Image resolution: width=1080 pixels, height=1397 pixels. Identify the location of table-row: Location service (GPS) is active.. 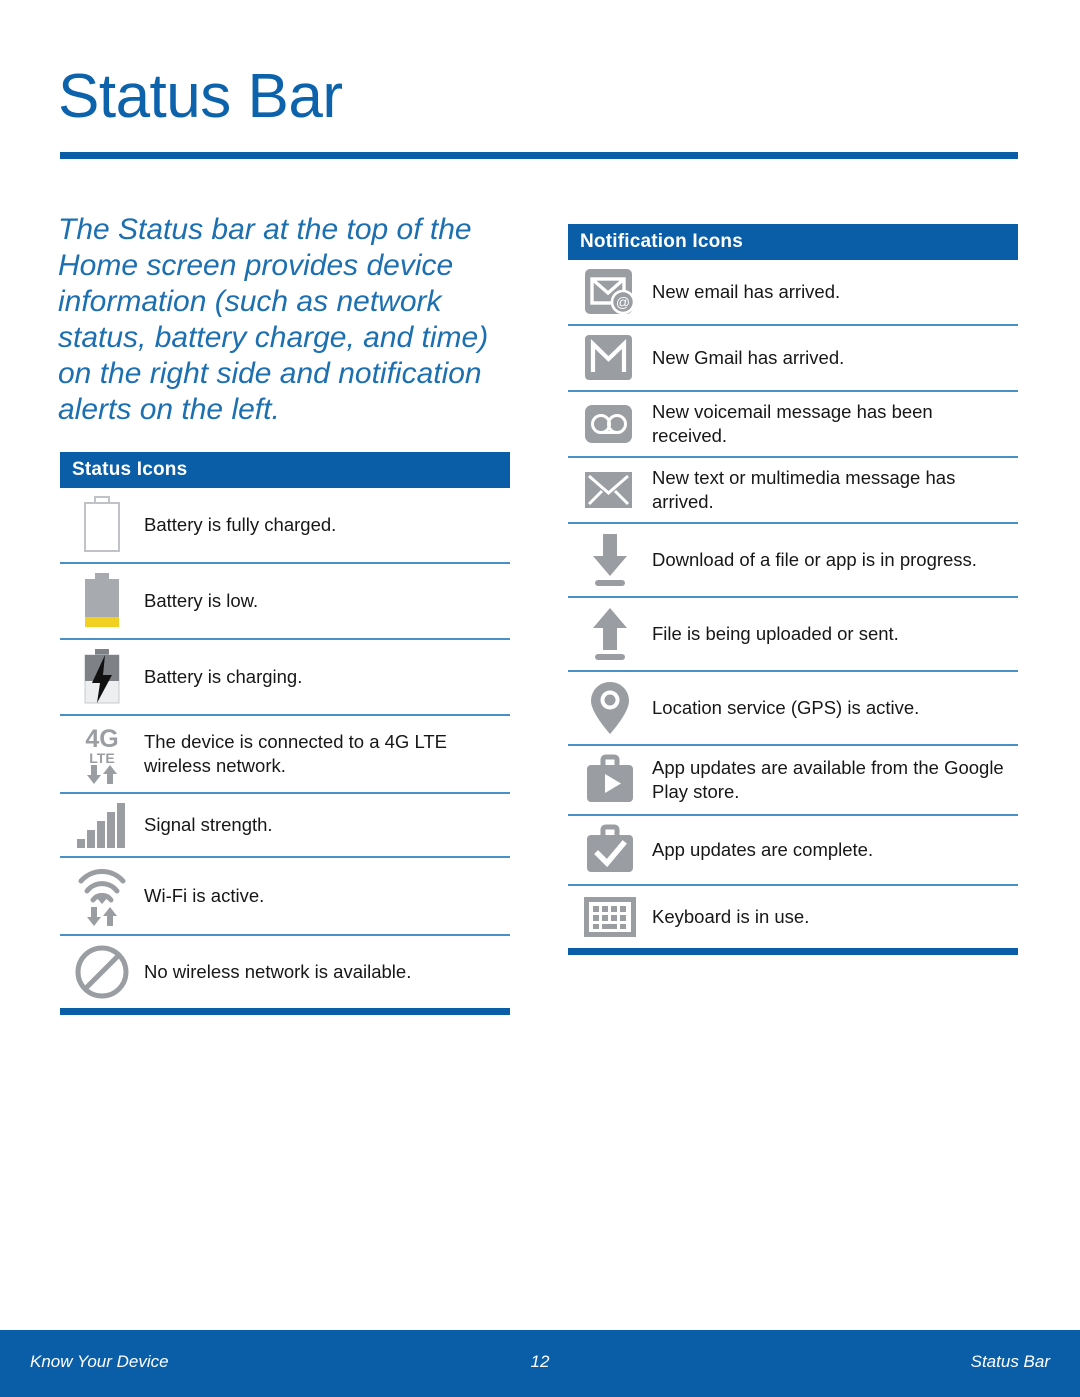
(793, 709).